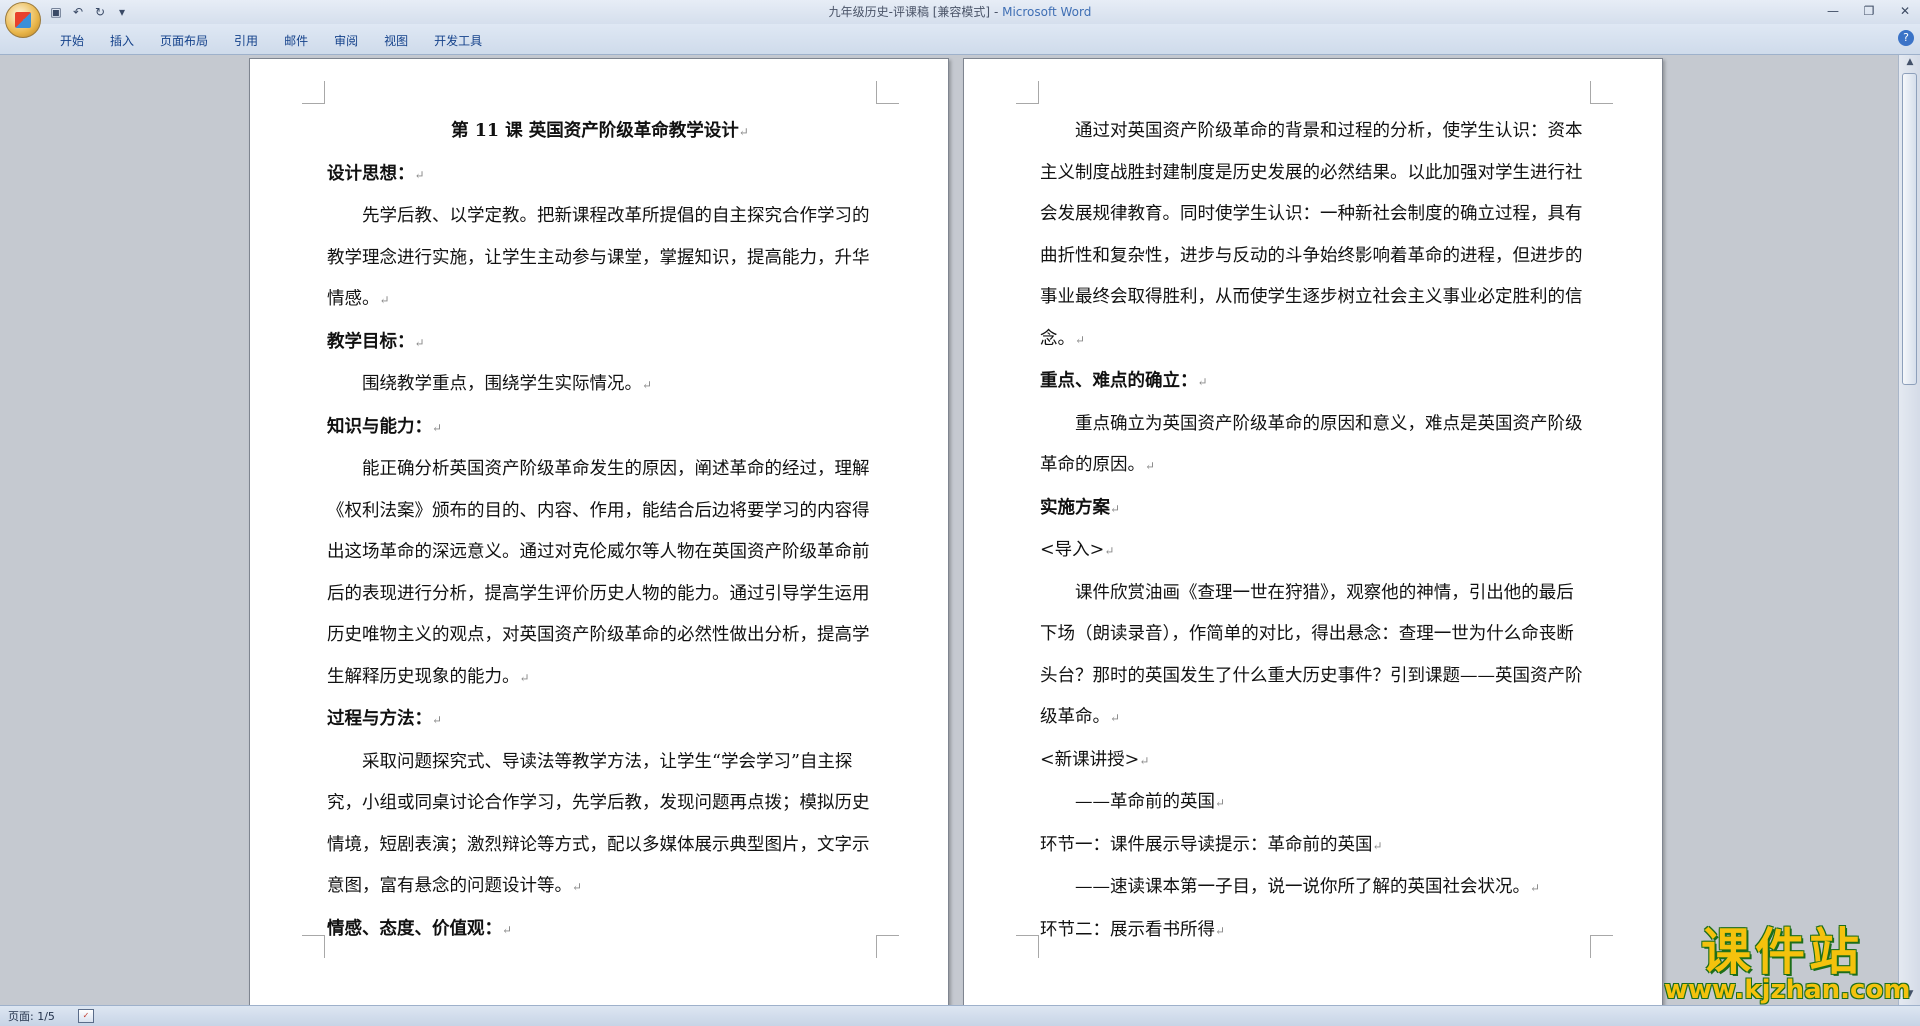 The width and height of the screenshot is (1920, 1026). I want to click on site-watermark: 课件站 www.kjzhan.com, so click(1787, 964).